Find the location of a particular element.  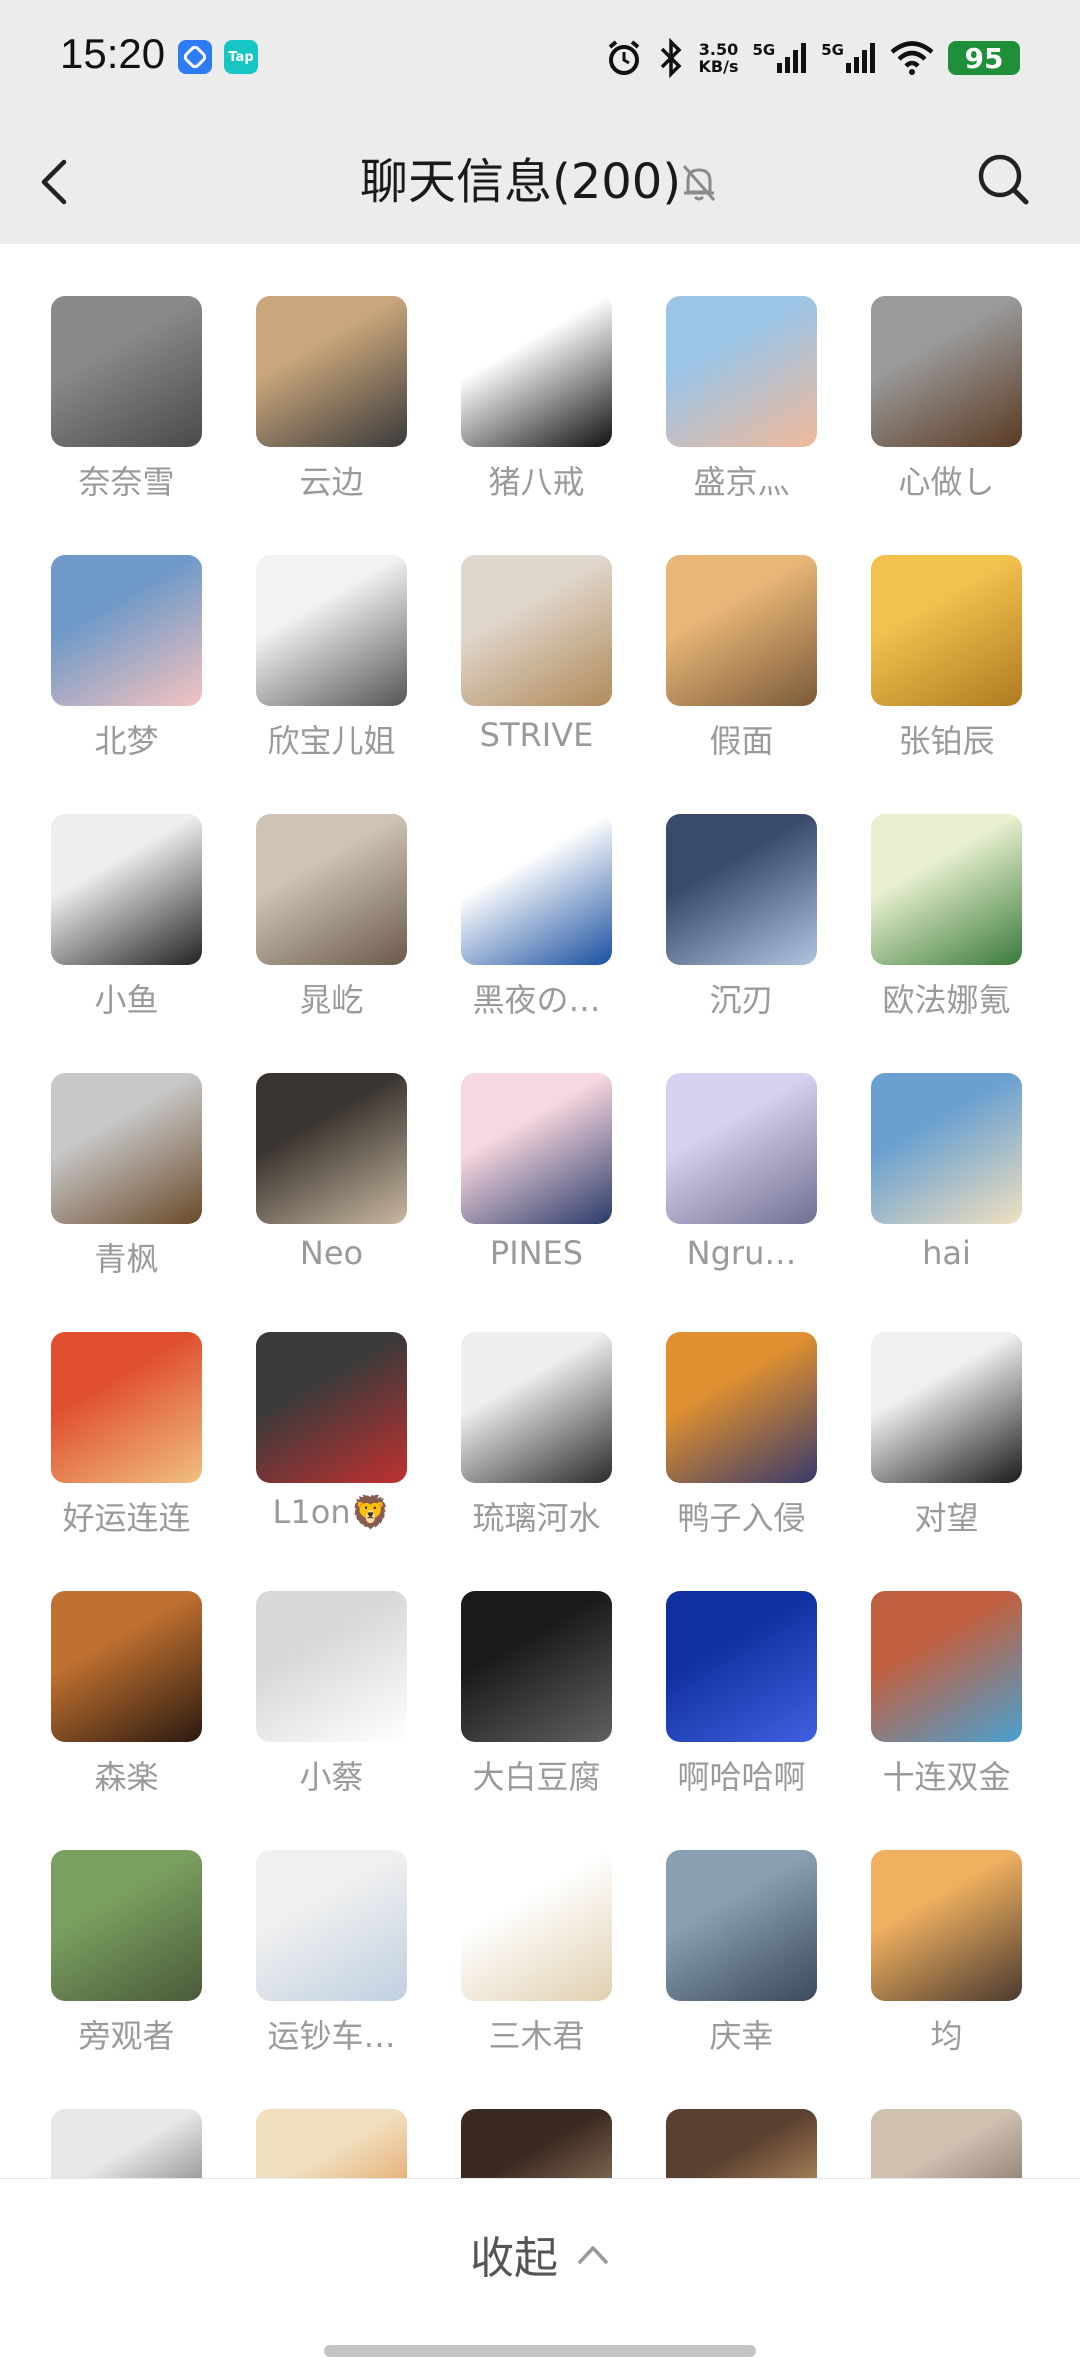

collapse-label: 收起 is located at coordinates (514, 2258).